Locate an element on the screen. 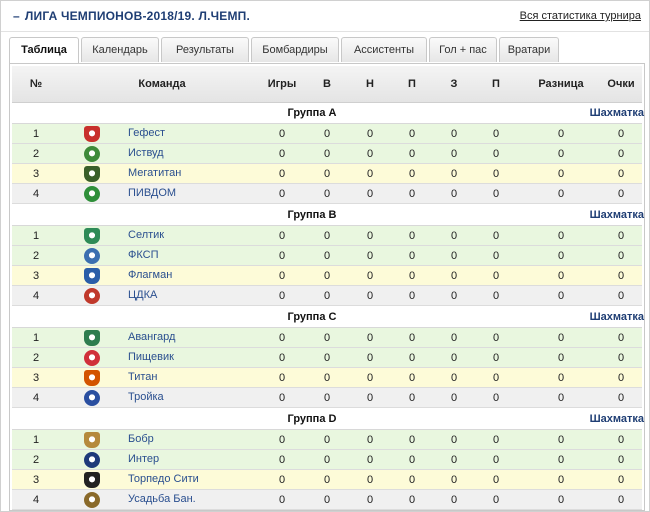 Image resolution: width=650 pixels, height=512 pixels. position-cell: 2 is located at coordinates (36, 357).